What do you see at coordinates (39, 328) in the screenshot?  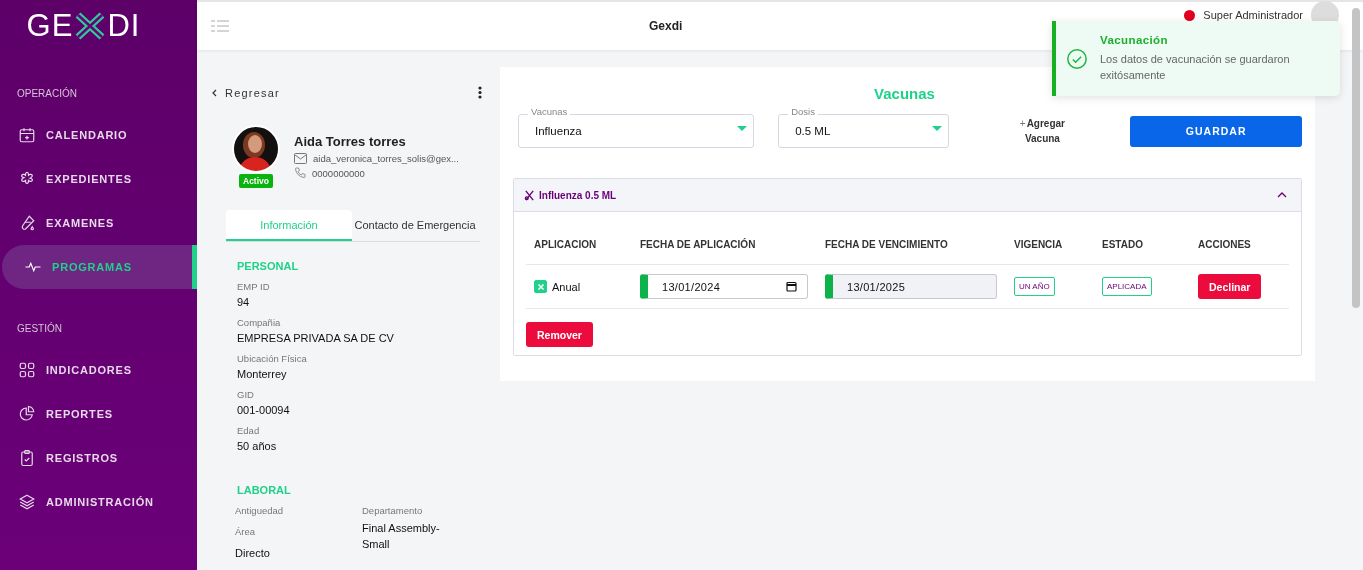 I see `section-title: GESTIÓN` at bounding box center [39, 328].